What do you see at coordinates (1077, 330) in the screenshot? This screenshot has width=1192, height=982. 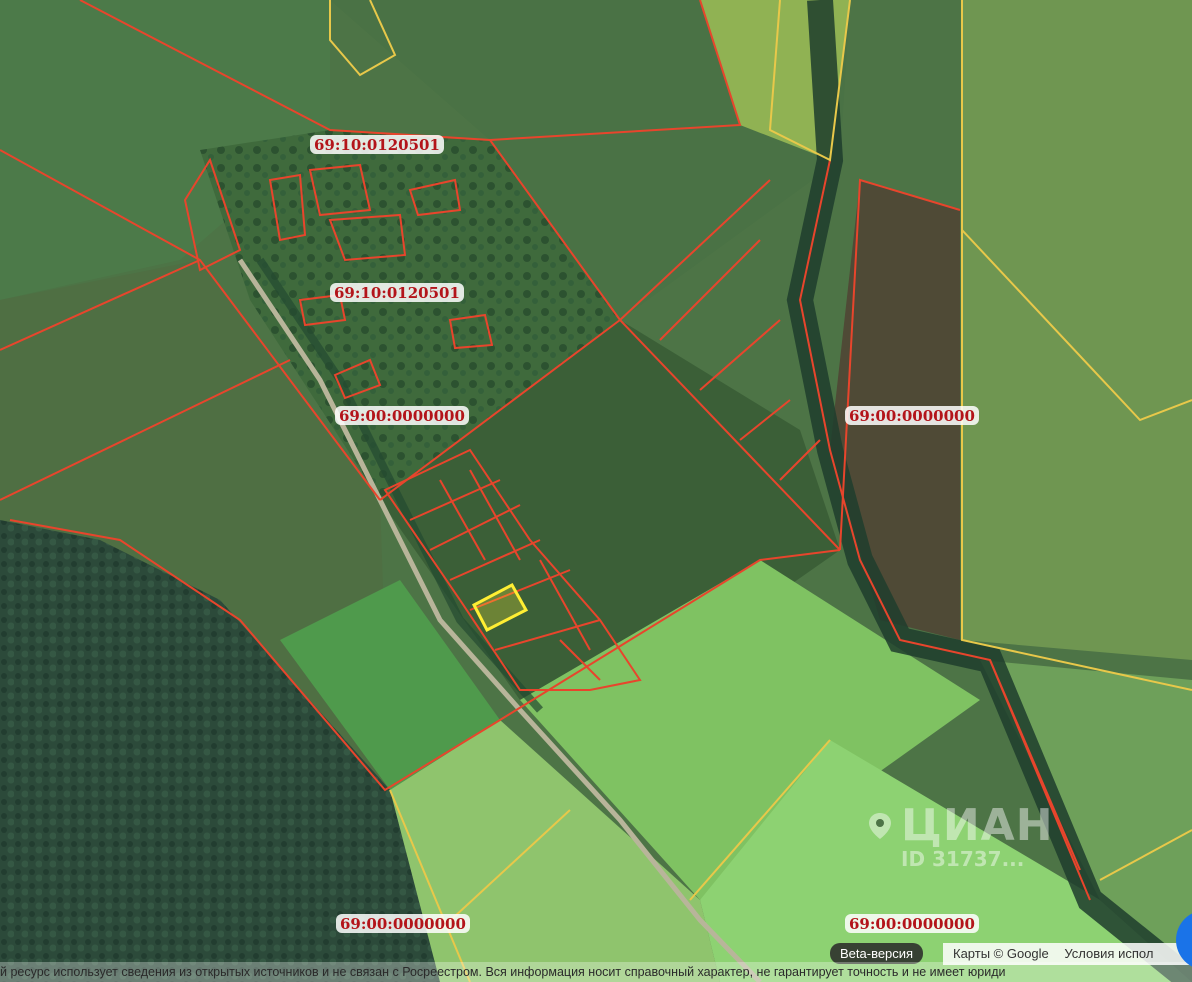 I see `right-meadow` at bounding box center [1077, 330].